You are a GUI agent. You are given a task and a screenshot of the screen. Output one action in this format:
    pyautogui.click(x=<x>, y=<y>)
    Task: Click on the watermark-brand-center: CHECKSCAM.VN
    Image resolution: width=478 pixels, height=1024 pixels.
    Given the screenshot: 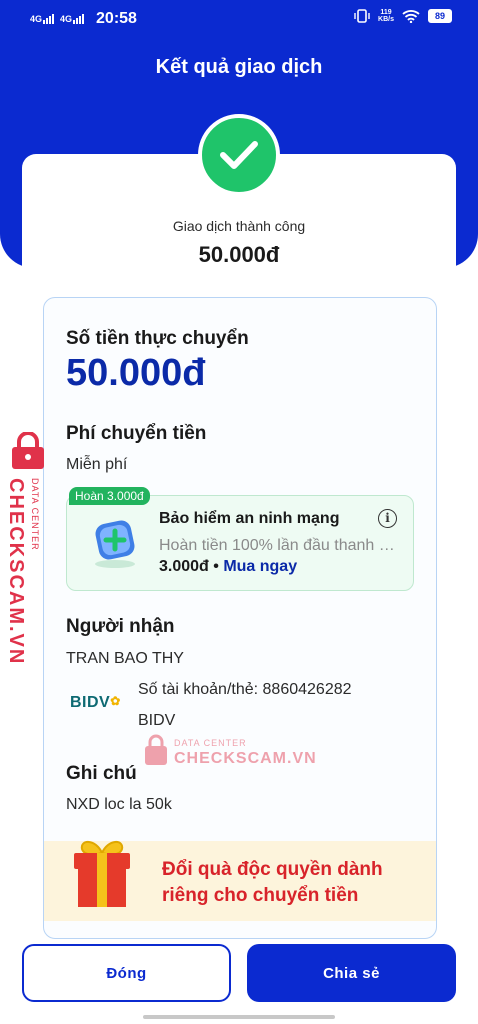 What is the action you would take?
    pyautogui.click(x=245, y=758)
    